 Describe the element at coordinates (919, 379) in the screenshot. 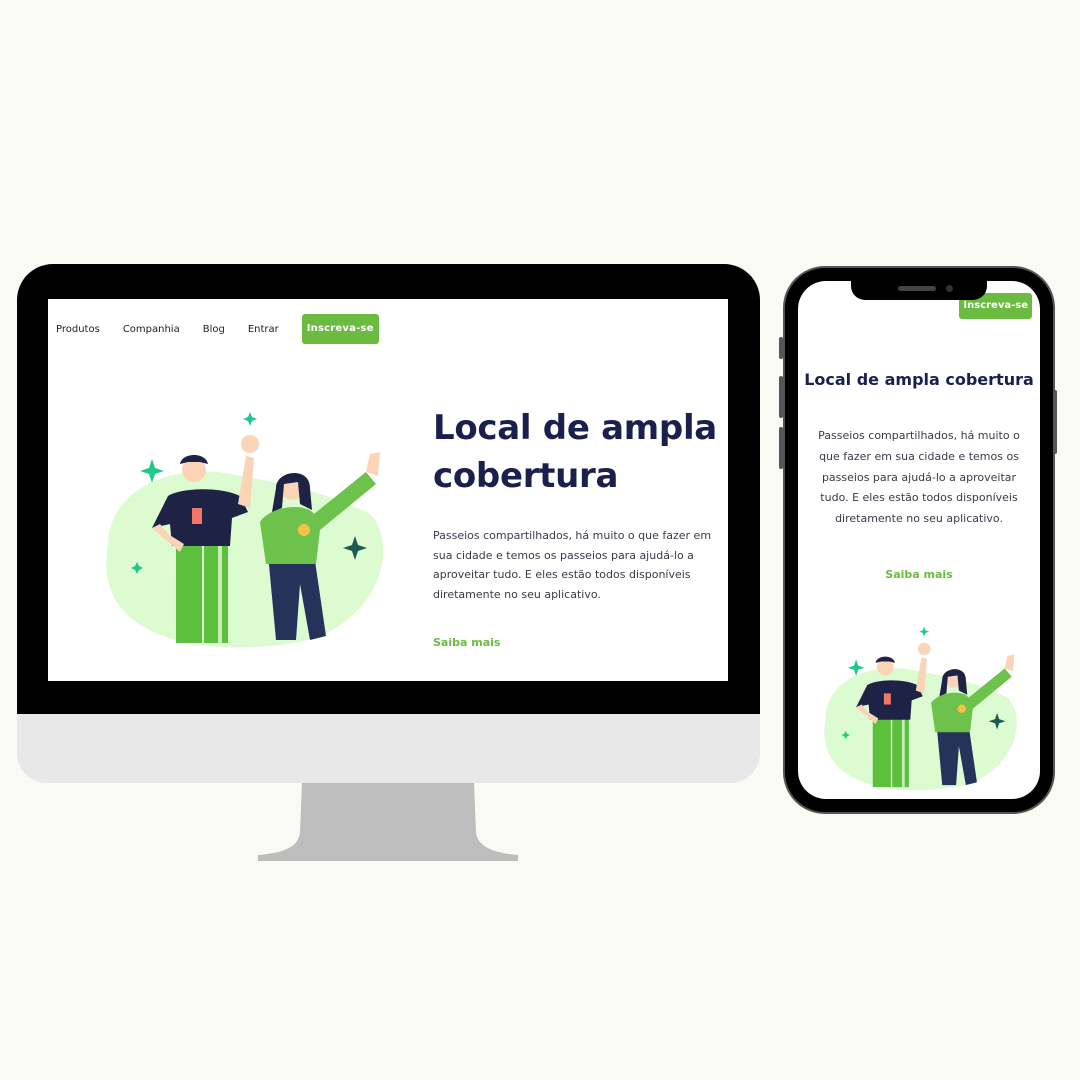

I see `mobile-hero-title: Local de ampla cobertura` at that location.